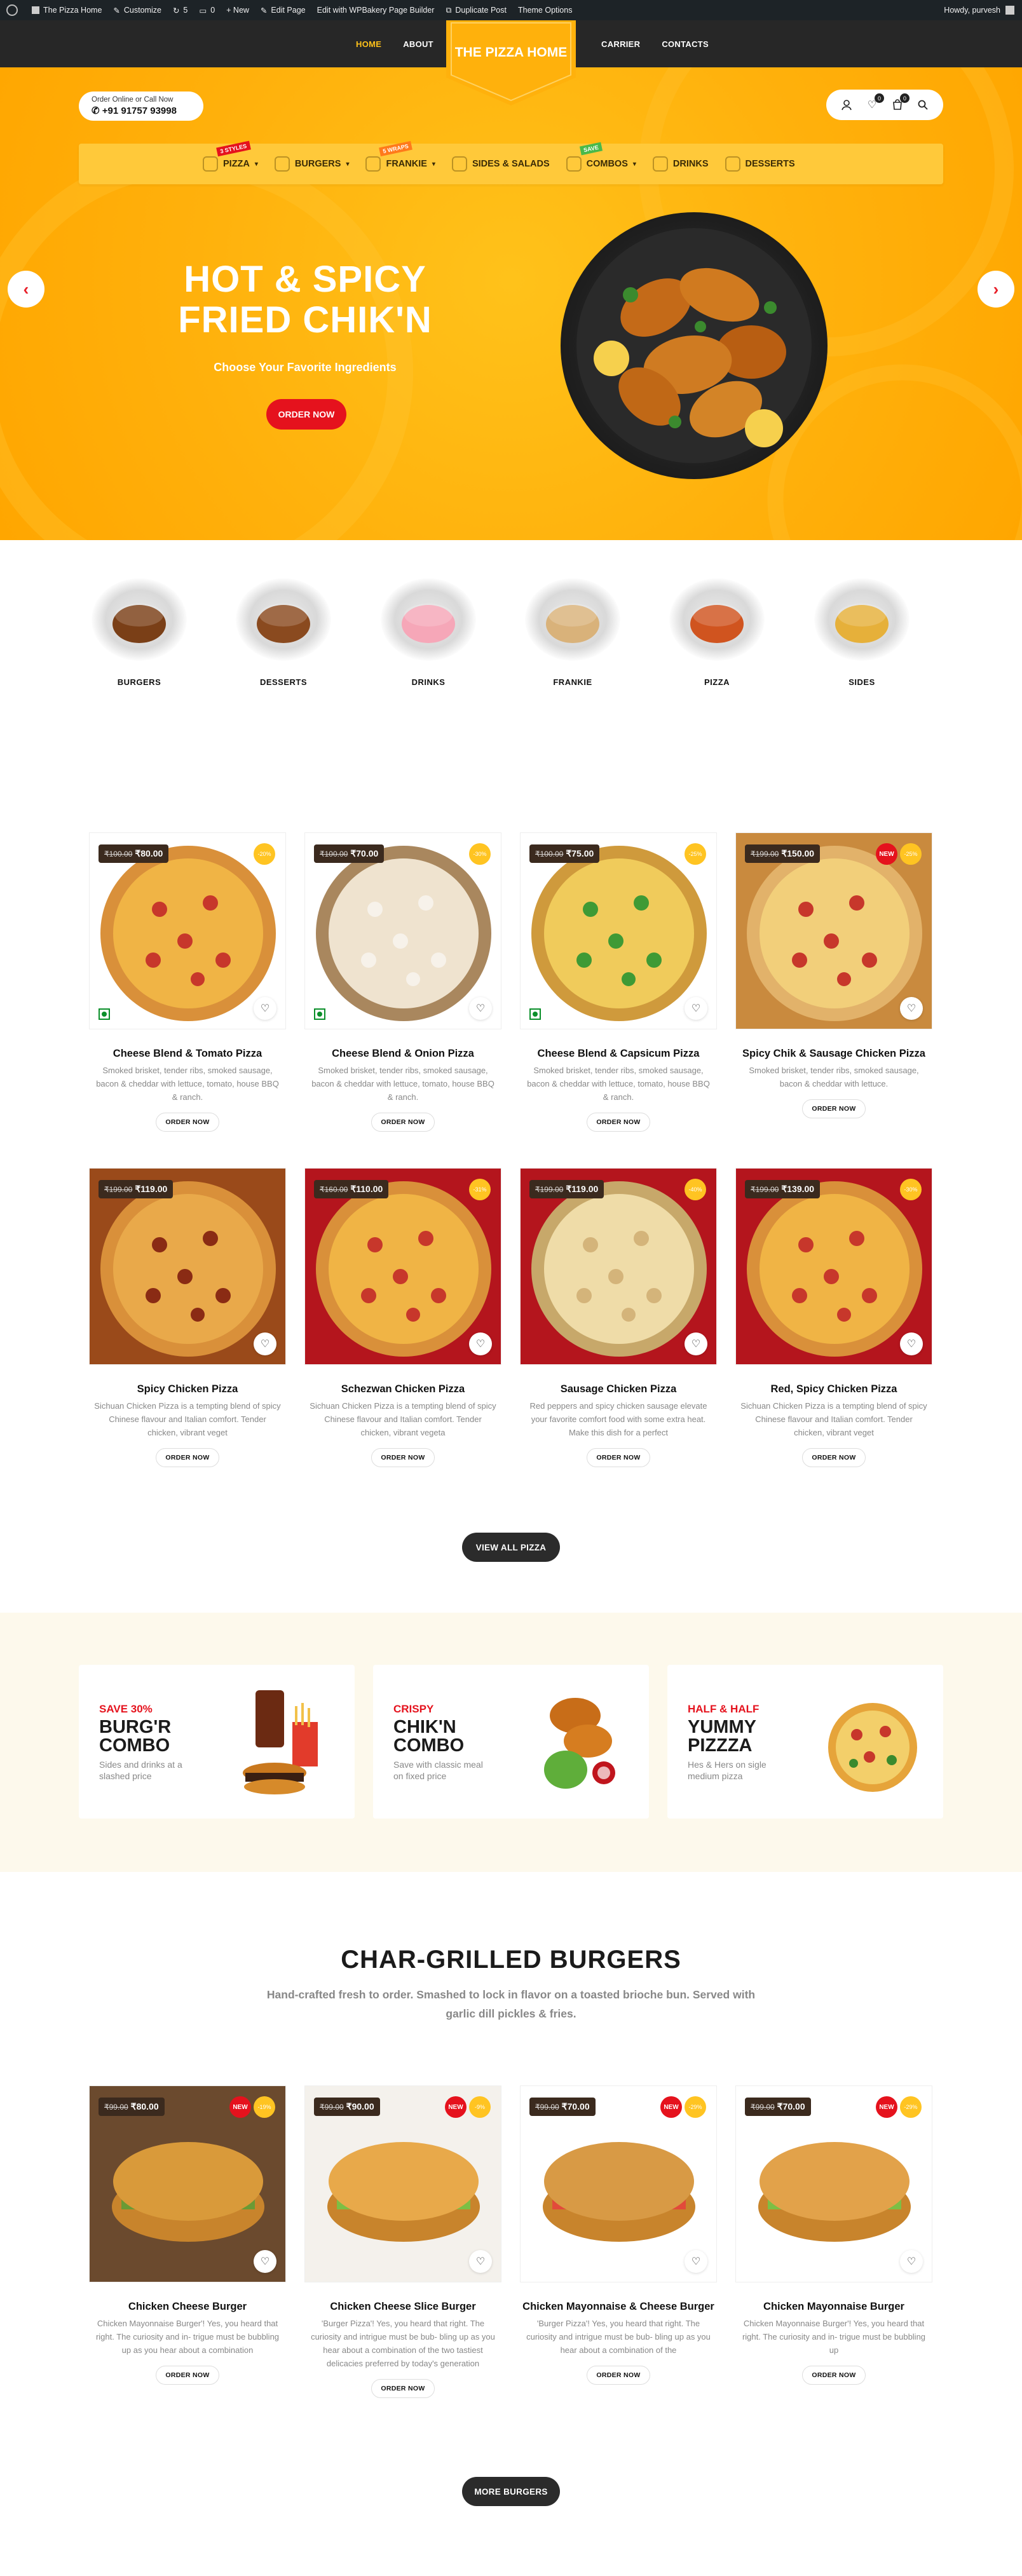 The image size is (1022, 2576). What do you see at coordinates (418, 44) in the screenshot?
I see `nav-about: ABOUT` at bounding box center [418, 44].